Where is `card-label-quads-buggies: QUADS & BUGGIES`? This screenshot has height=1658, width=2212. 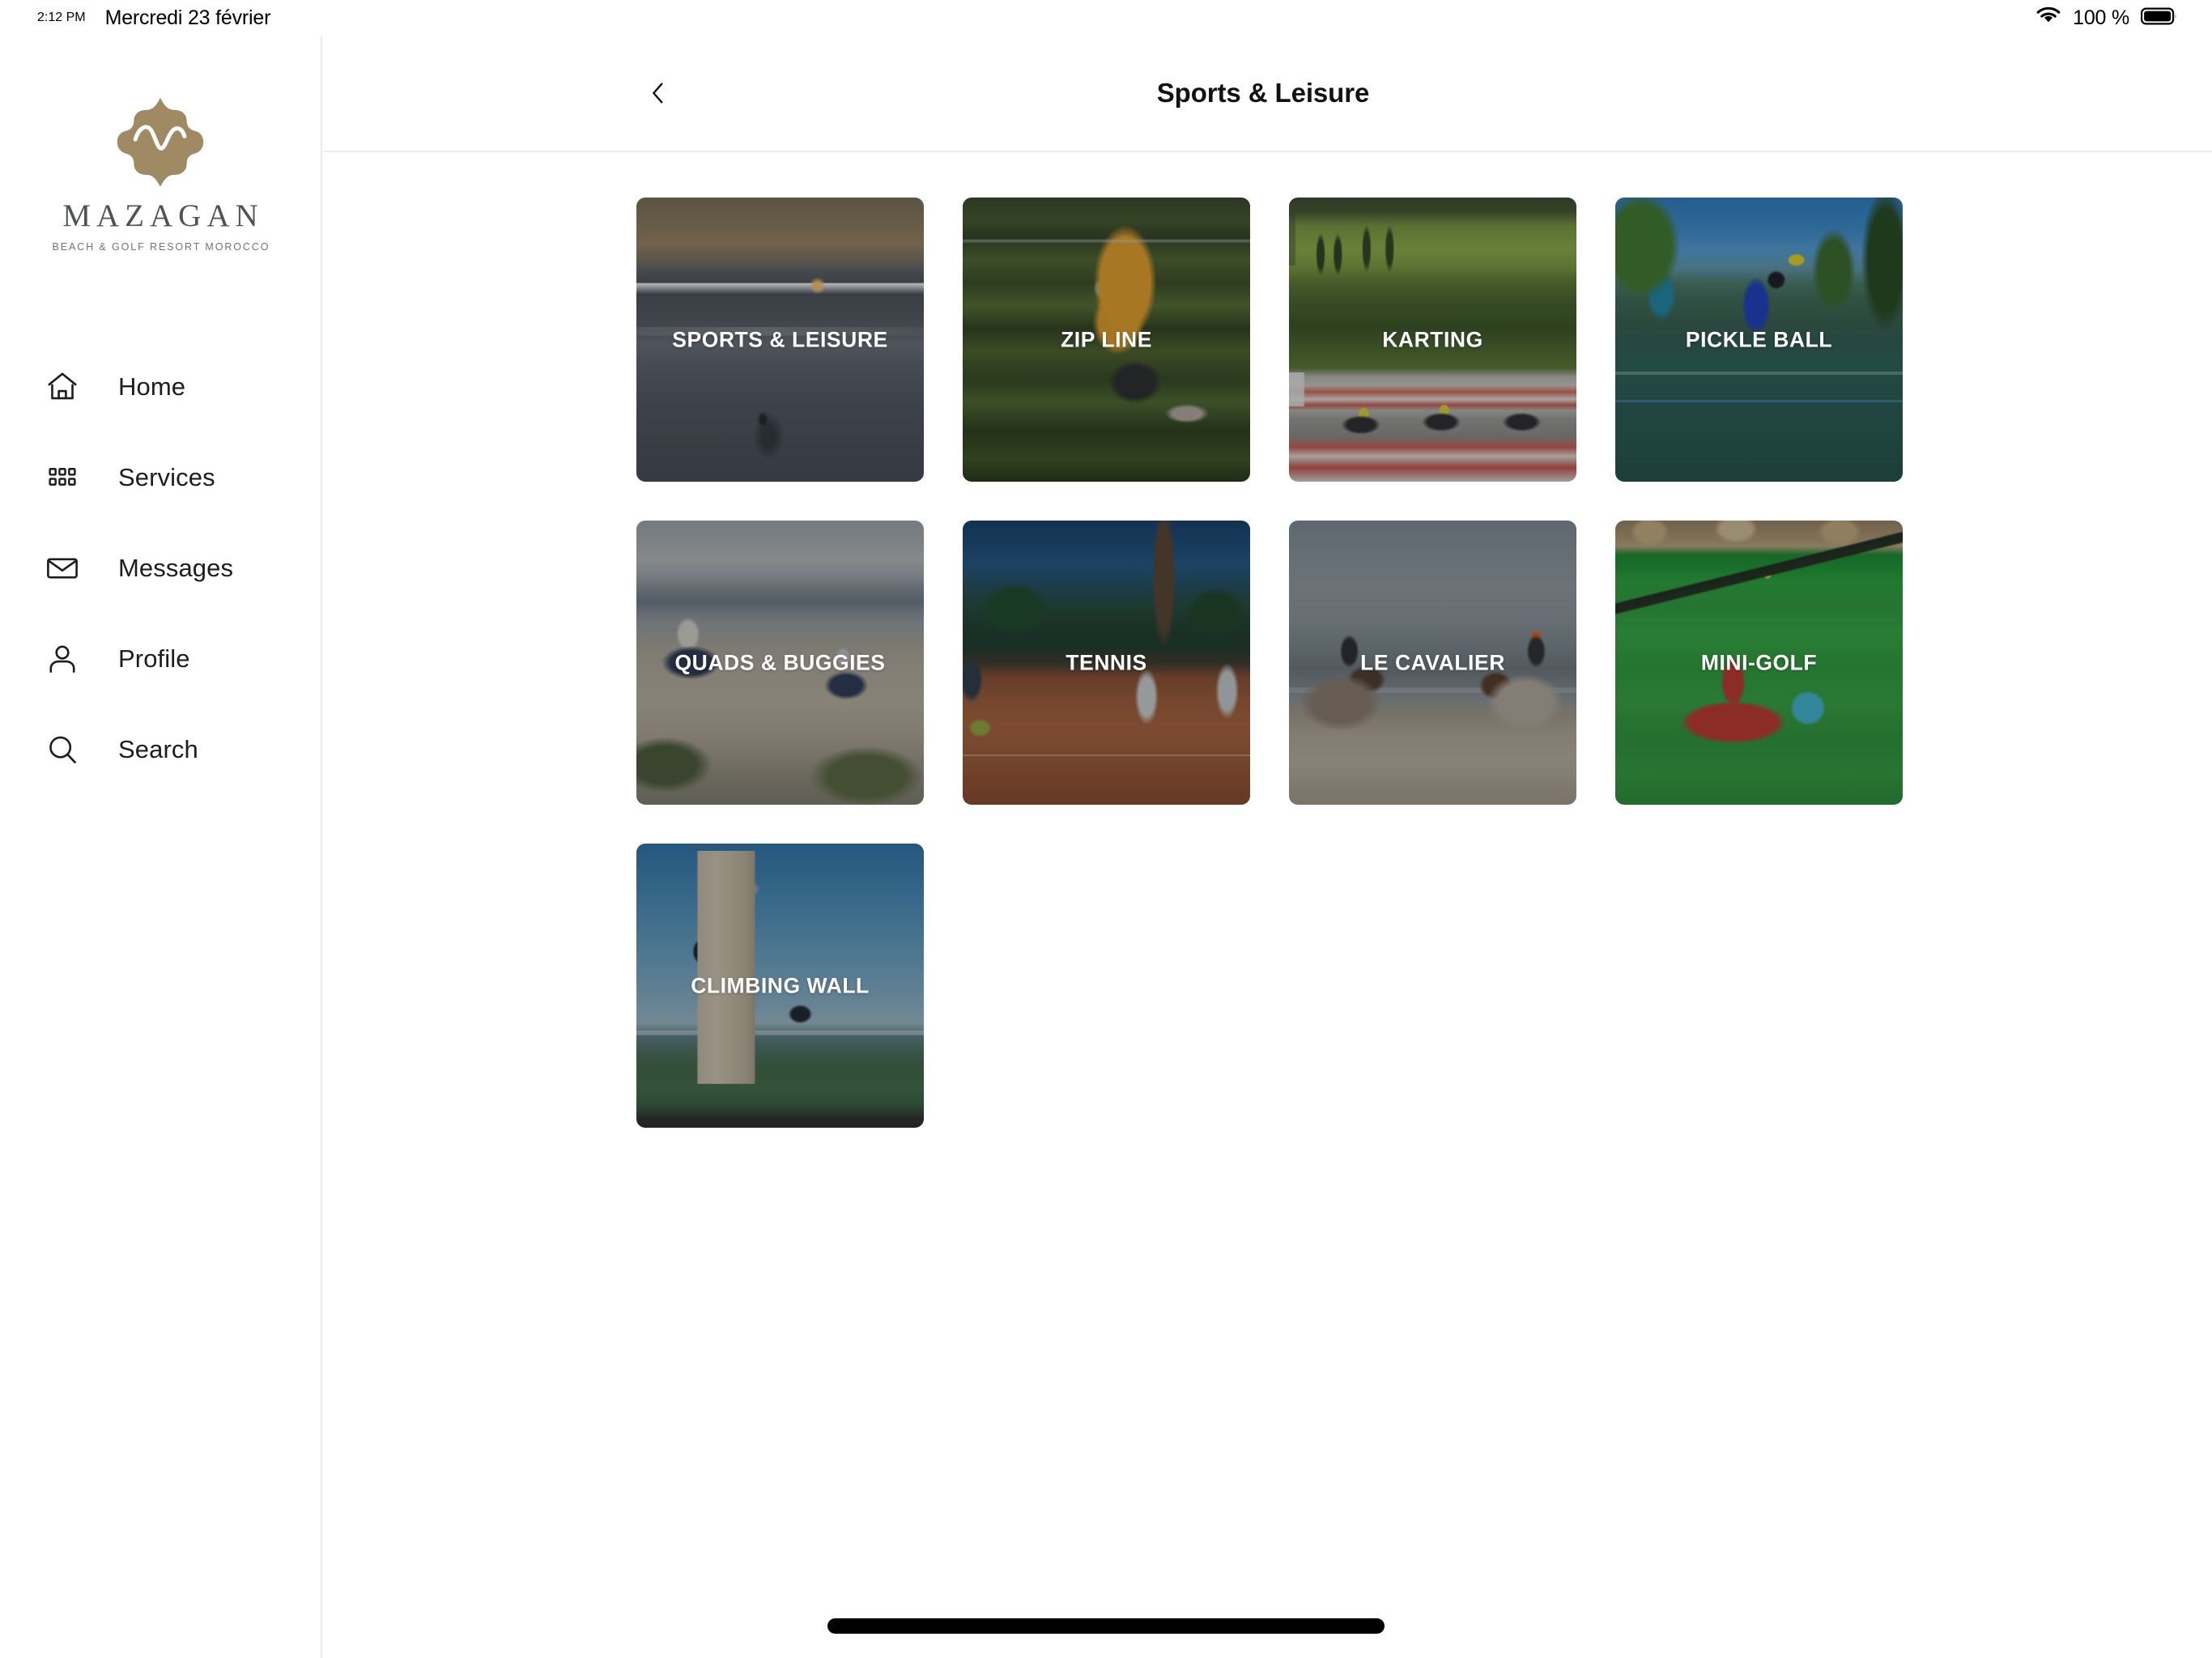
card-label-quads-buggies: QUADS & BUGGIES is located at coordinates (780, 661).